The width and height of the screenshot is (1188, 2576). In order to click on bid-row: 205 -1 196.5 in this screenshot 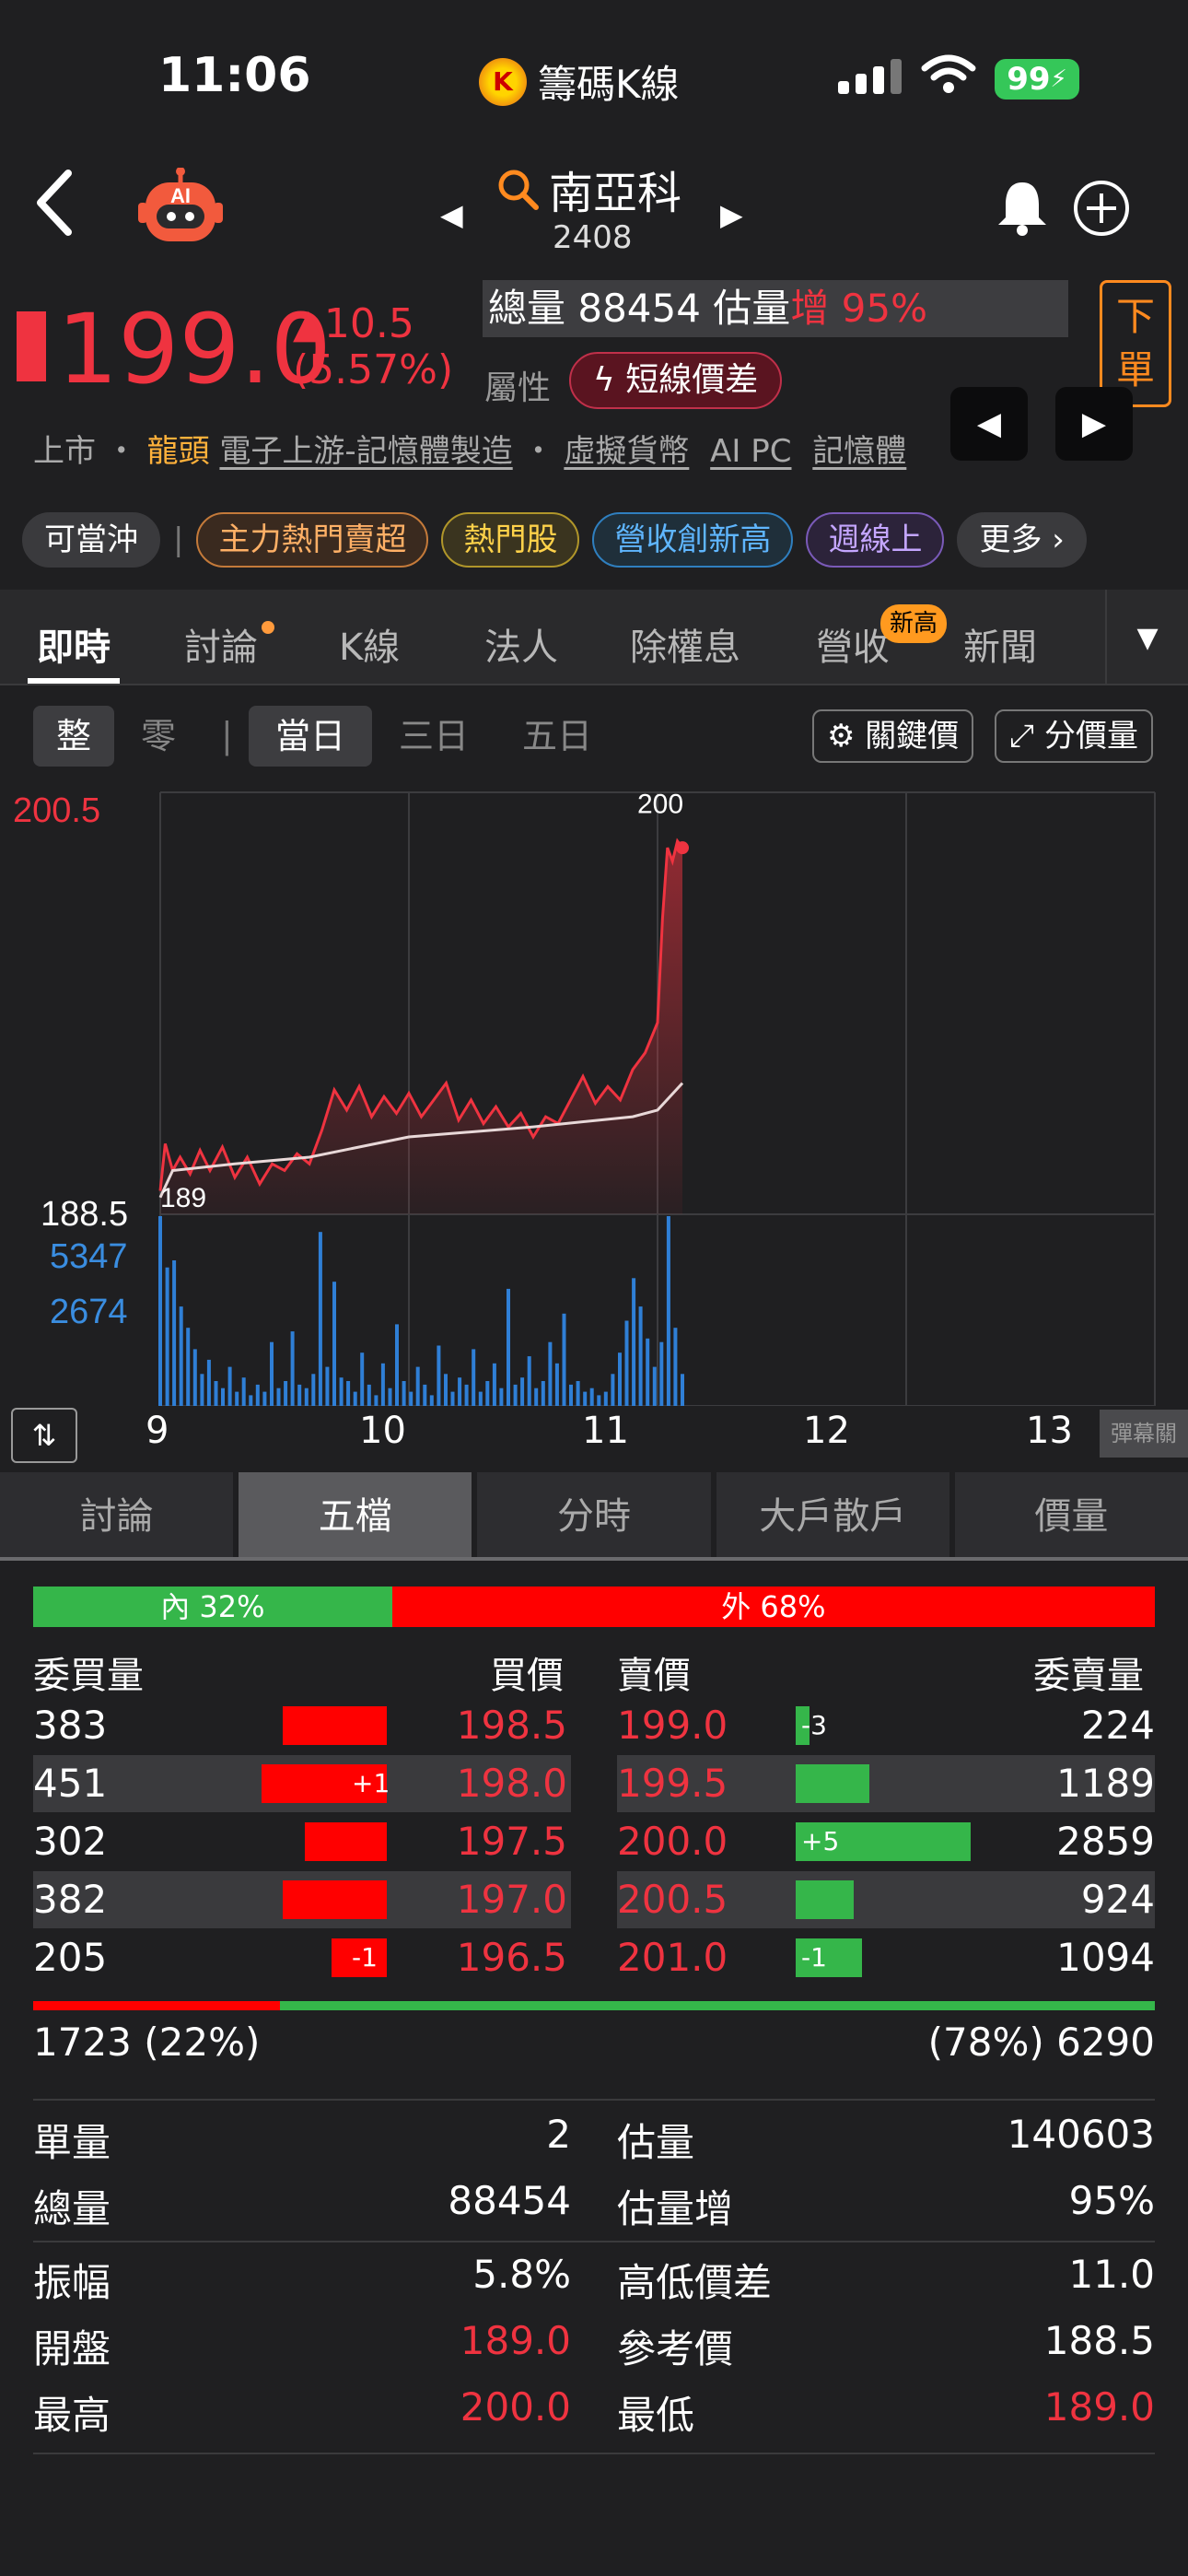, I will do `click(302, 1957)`.